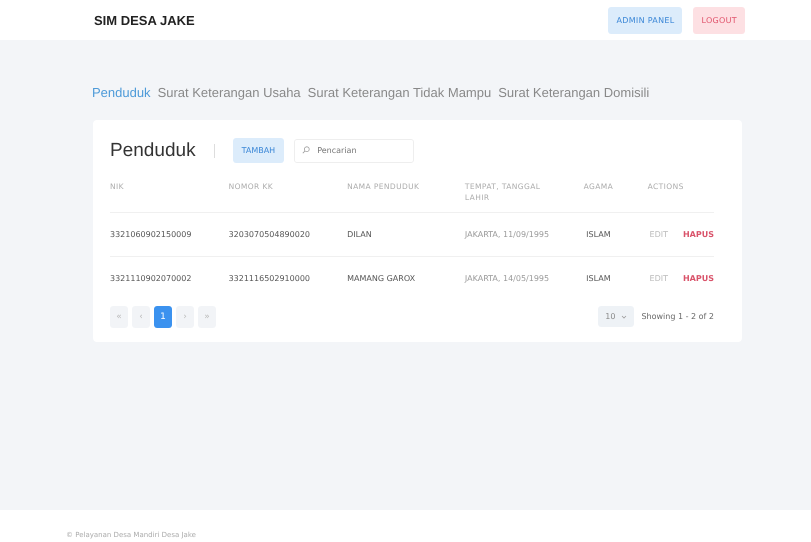  I want to click on table-cell: MAMANG GAROX, so click(381, 278).